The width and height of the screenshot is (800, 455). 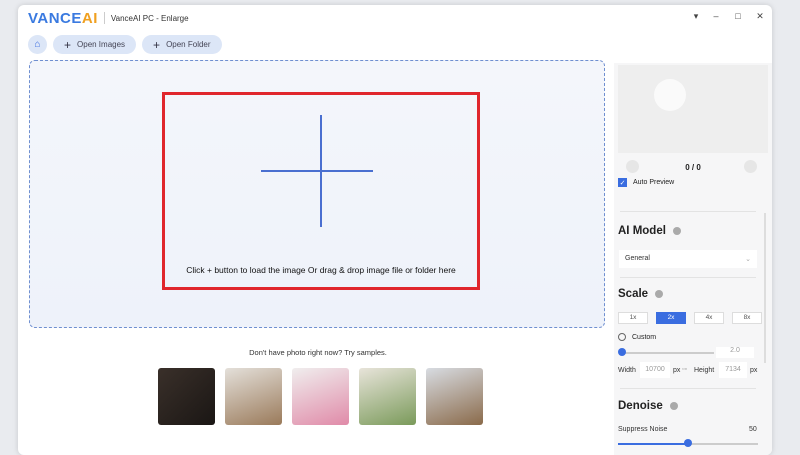 I want to click on suppress-noise-value: 50, so click(x=753, y=429).